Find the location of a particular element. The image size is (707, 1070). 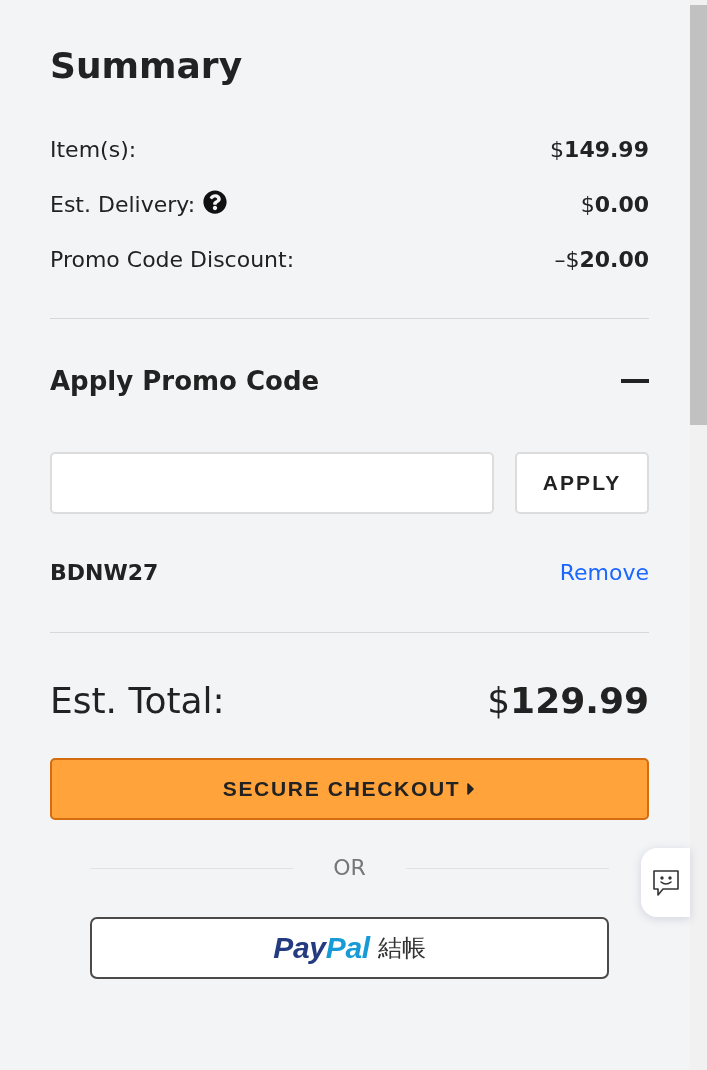

secure-checkout-button: SECURE CHECKOUT is located at coordinates (349, 789).